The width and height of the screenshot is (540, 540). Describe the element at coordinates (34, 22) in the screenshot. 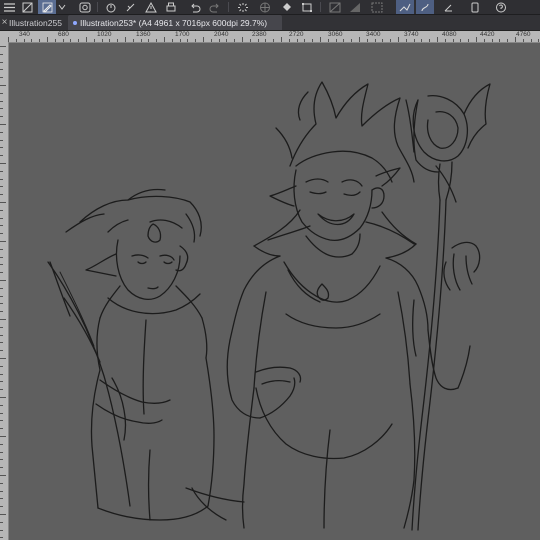

I see `tab-illustration255: × Illustration255` at that location.